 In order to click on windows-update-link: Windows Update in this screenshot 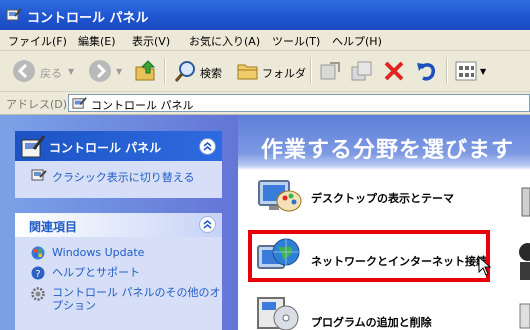, I will do `click(98, 252)`.